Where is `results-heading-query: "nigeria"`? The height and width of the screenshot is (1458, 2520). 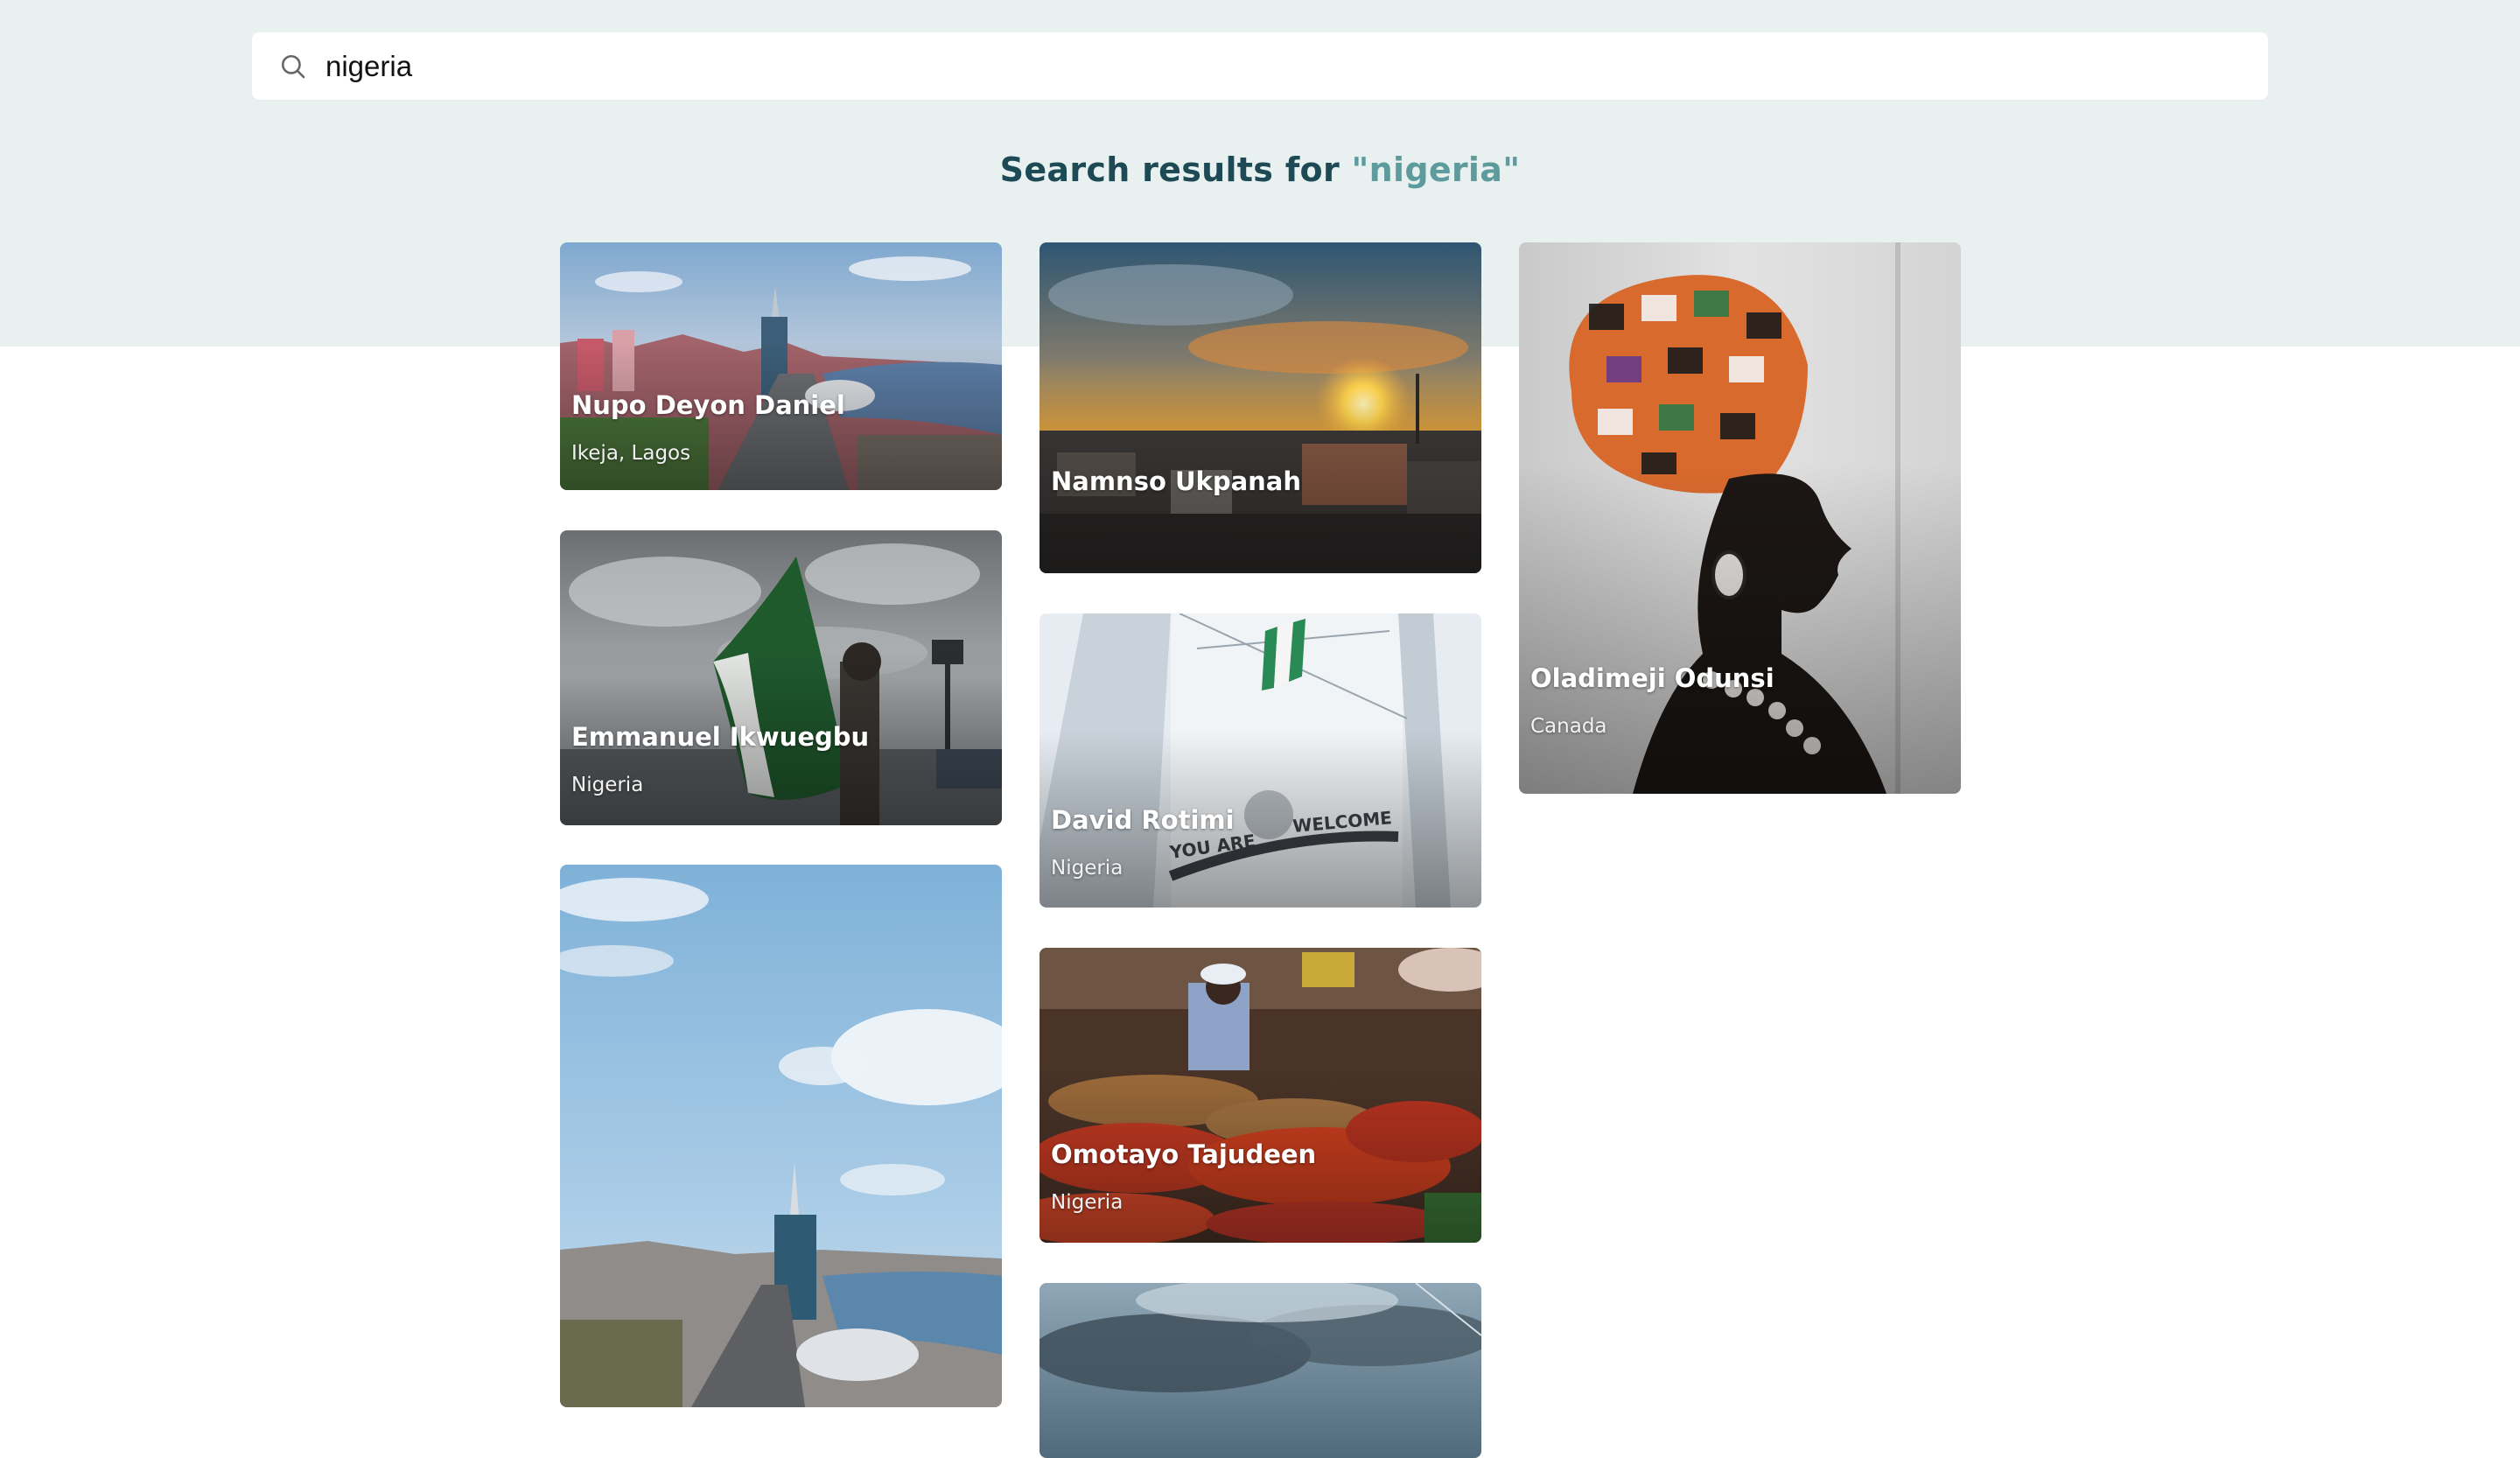 results-heading-query: "nigeria" is located at coordinates (1436, 170).